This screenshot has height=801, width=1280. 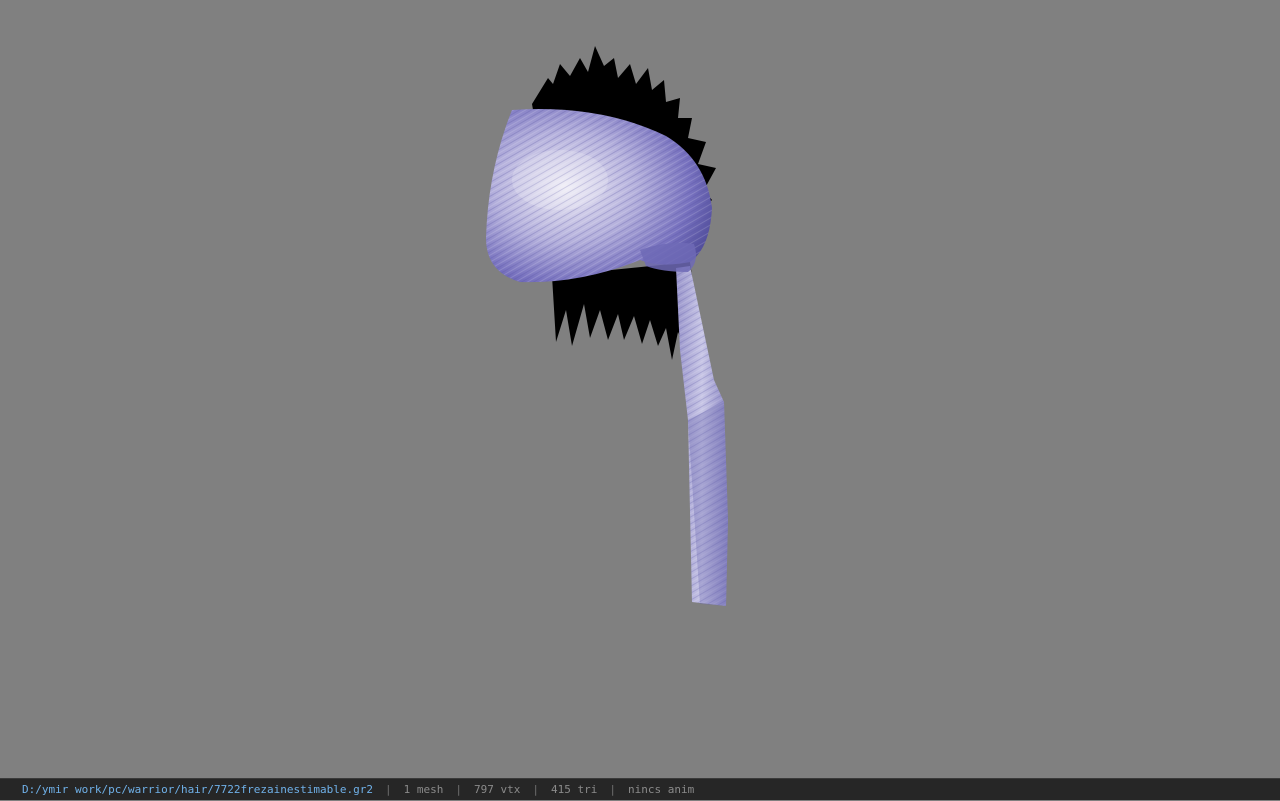 I want to click on anim-status: nincs anim, so click(x=661, y=789).